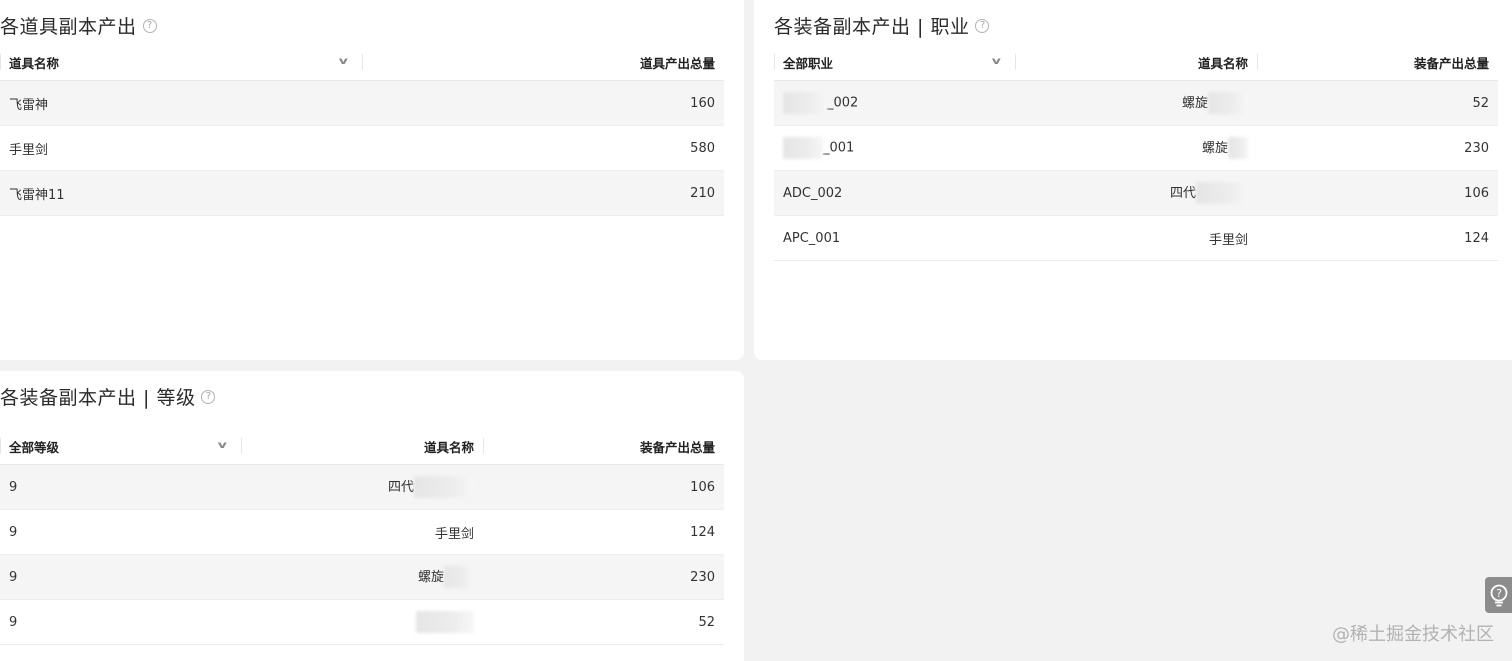 This screenshot has width=1512, height=661. Describe the element at coordinates (181, 193) in the screenshot. I see `item-name-cell: 飞雷神11` at that location.